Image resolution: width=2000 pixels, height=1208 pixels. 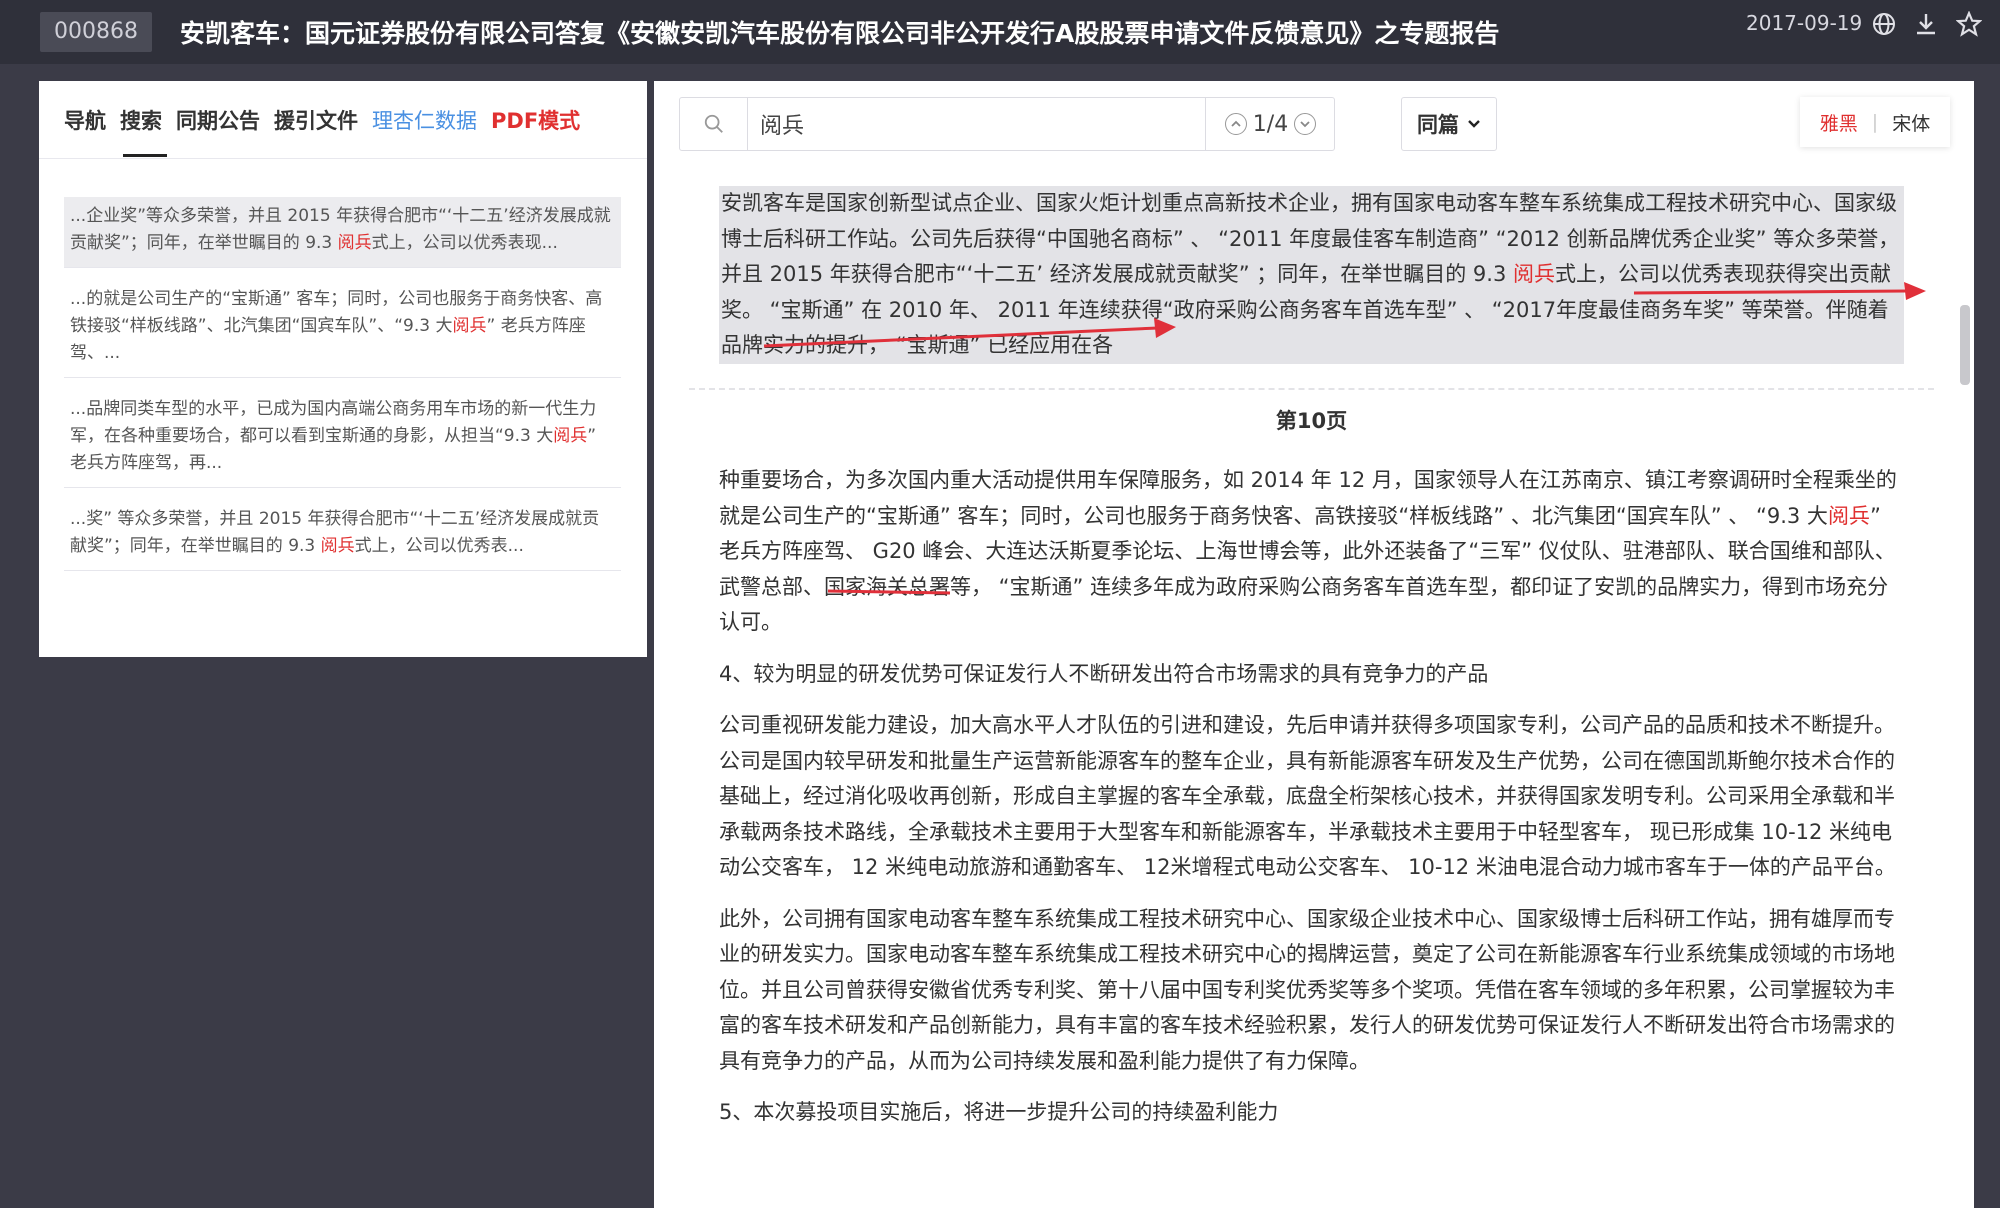 I want to click on stock-code: 000868, so click(x=96, y=32).